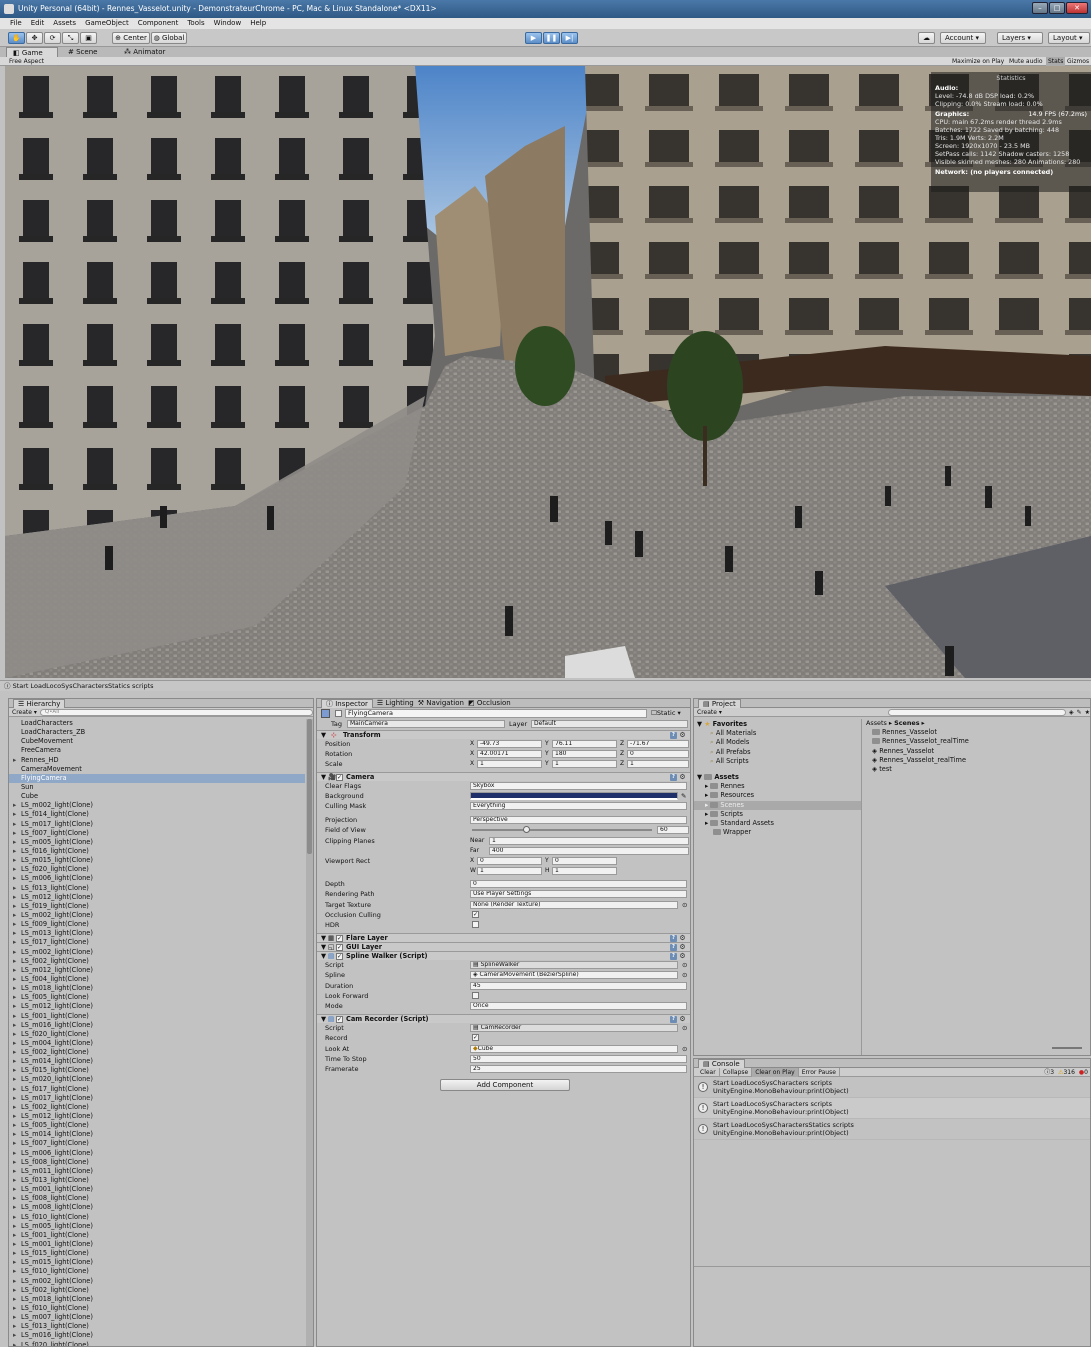 The height and width of the screenshot is (1347, 1091). I want to click on tab-occlusion: ◩ Occlusion, so click(489, 703).